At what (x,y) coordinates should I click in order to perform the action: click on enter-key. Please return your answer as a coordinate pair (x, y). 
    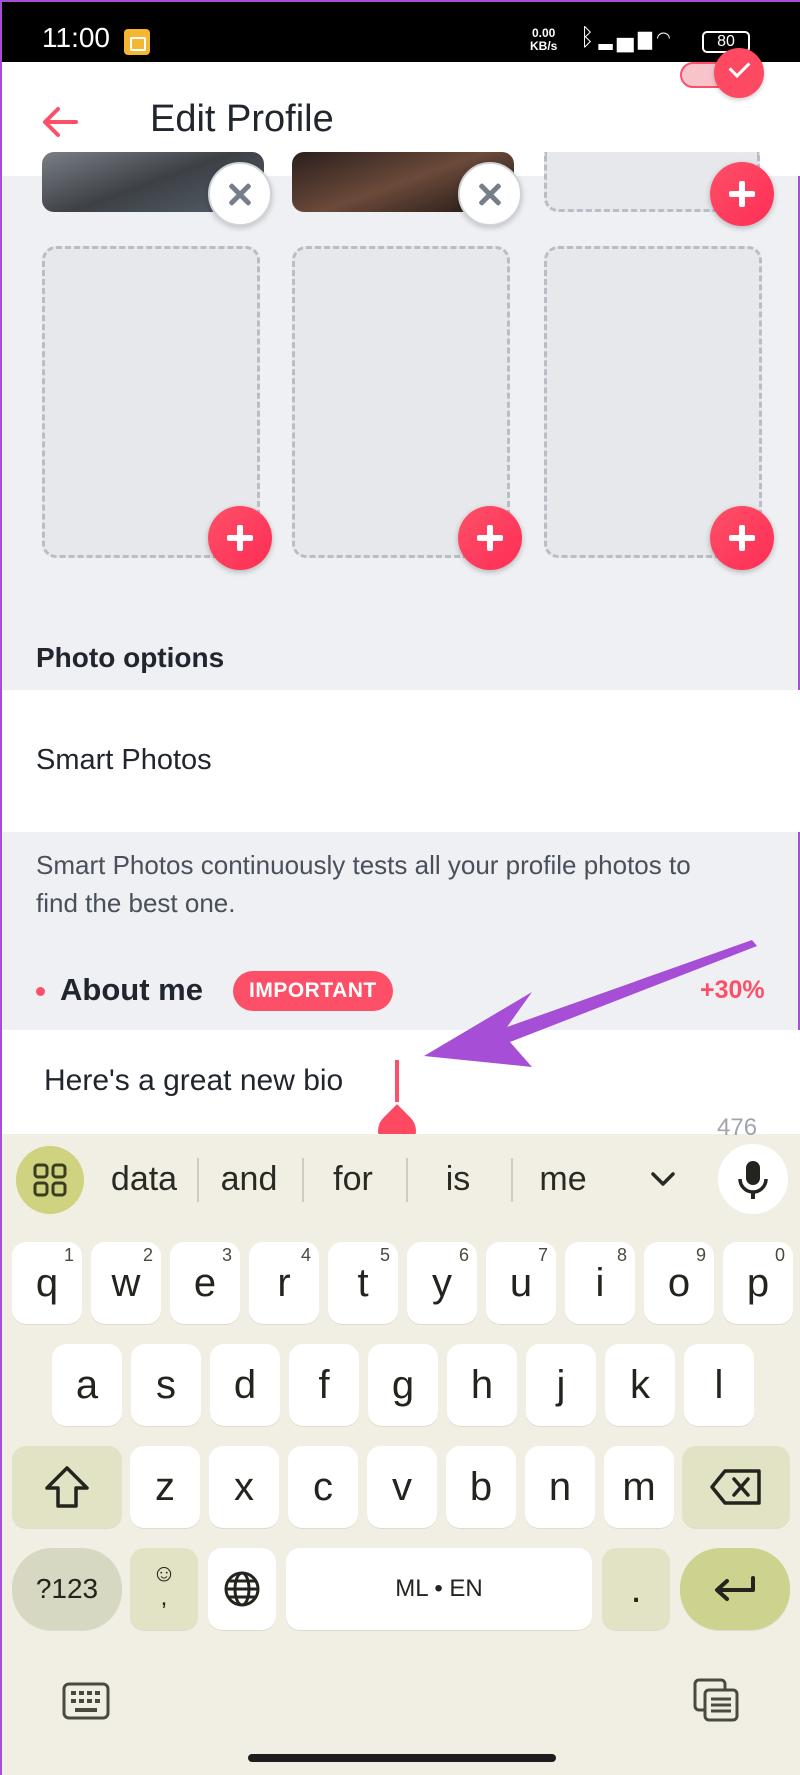
    Looking at the image, I should click on (735, 1589).